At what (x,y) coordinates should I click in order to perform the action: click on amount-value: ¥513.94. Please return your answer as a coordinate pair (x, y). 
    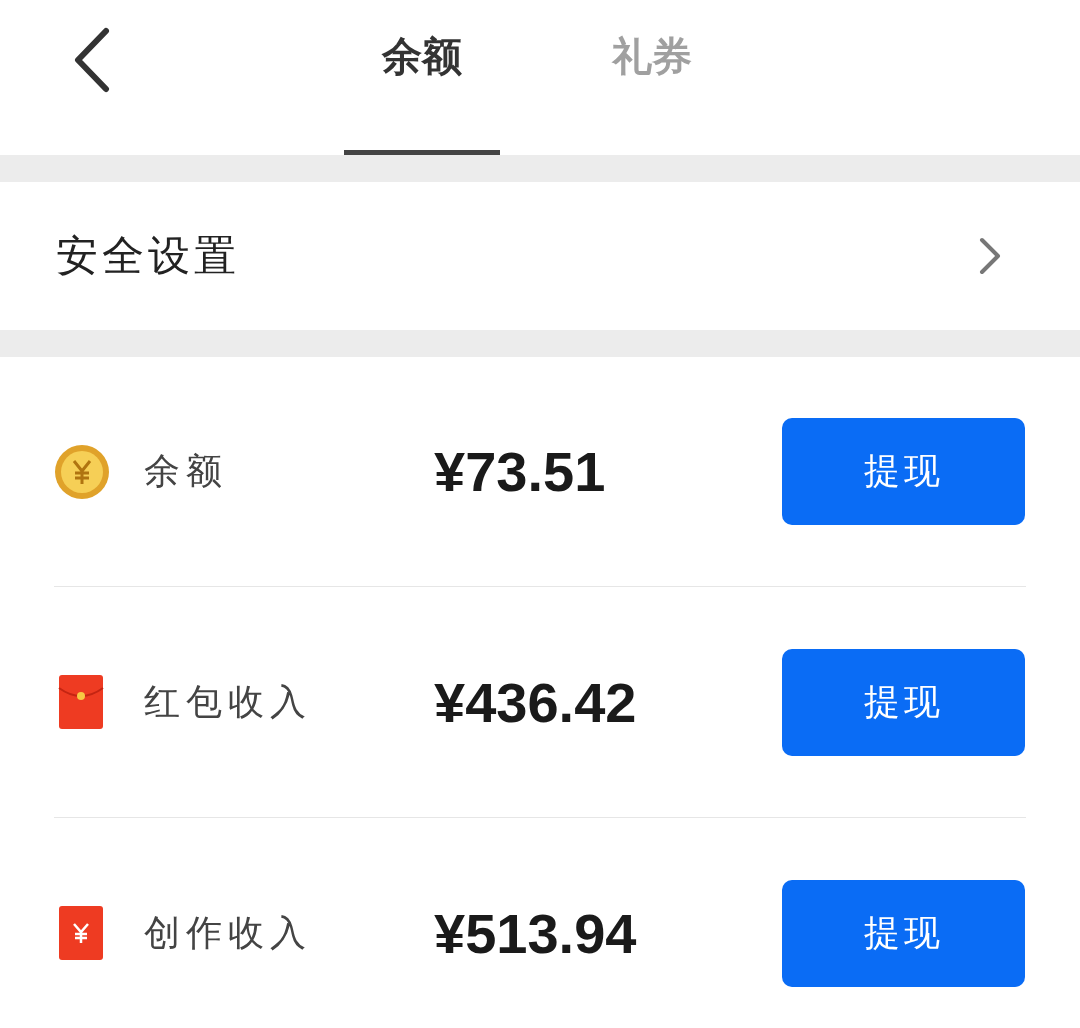
    Looking at the image, I should click on (536, 933).